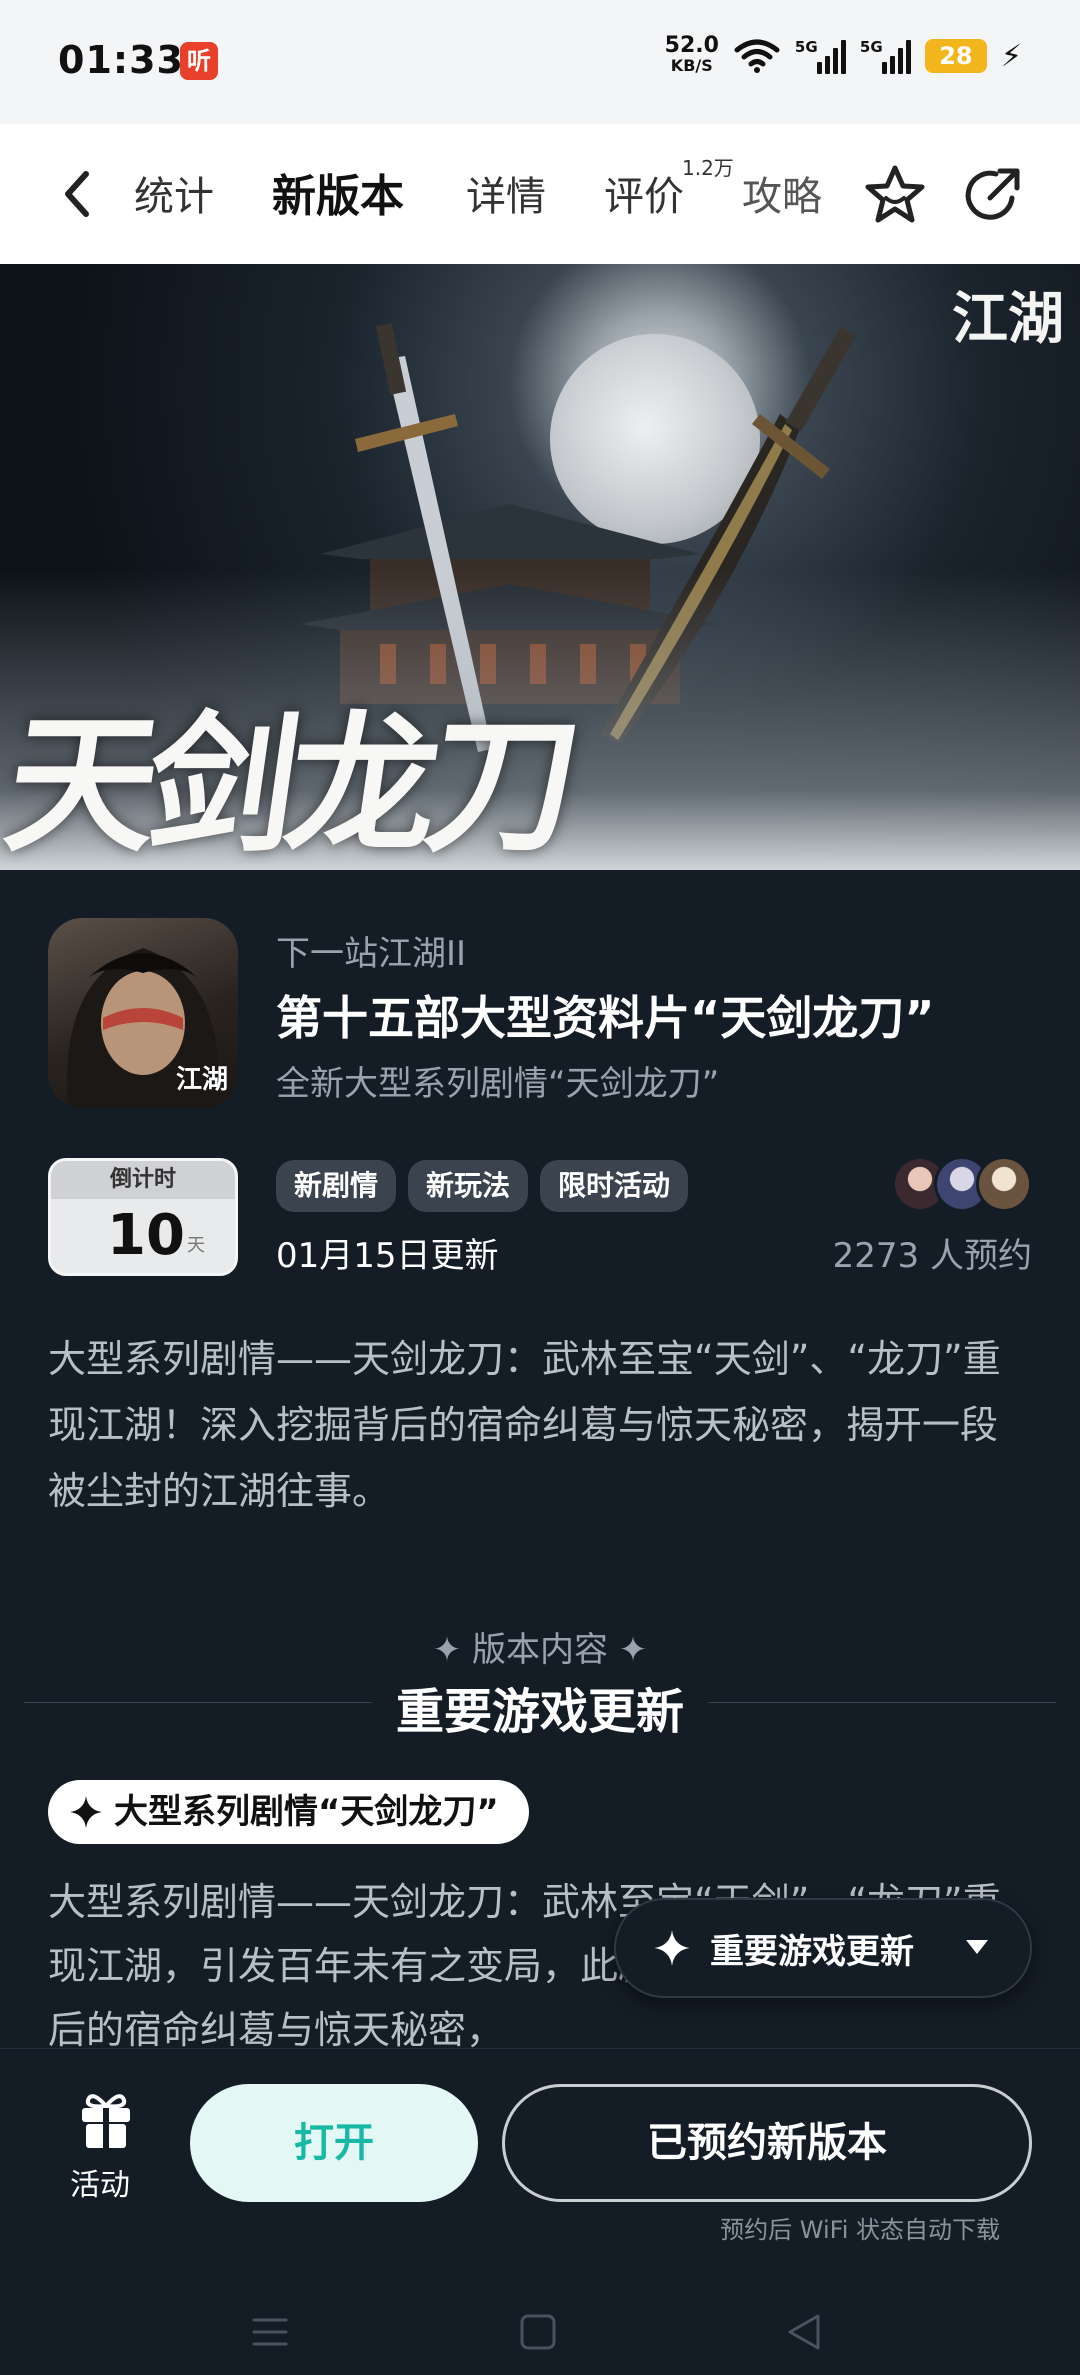  I want to click on favorite-star-icon, so click(895, 195).